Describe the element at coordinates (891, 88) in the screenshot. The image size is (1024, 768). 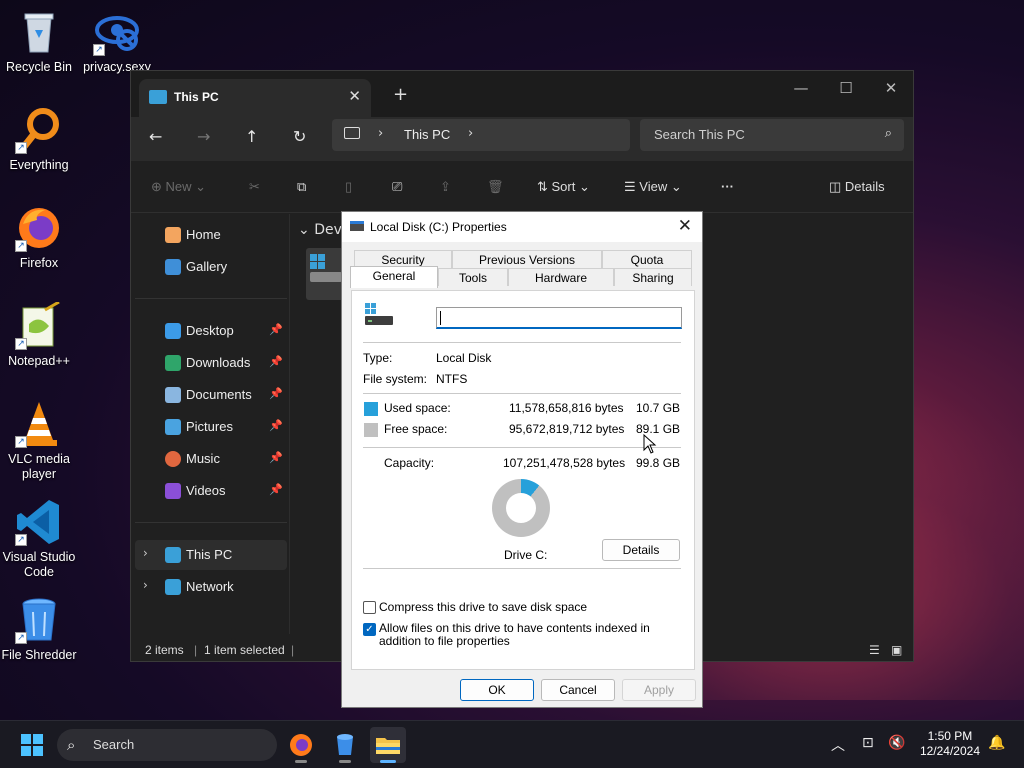
I see `close-window-button: ✕` at that location.